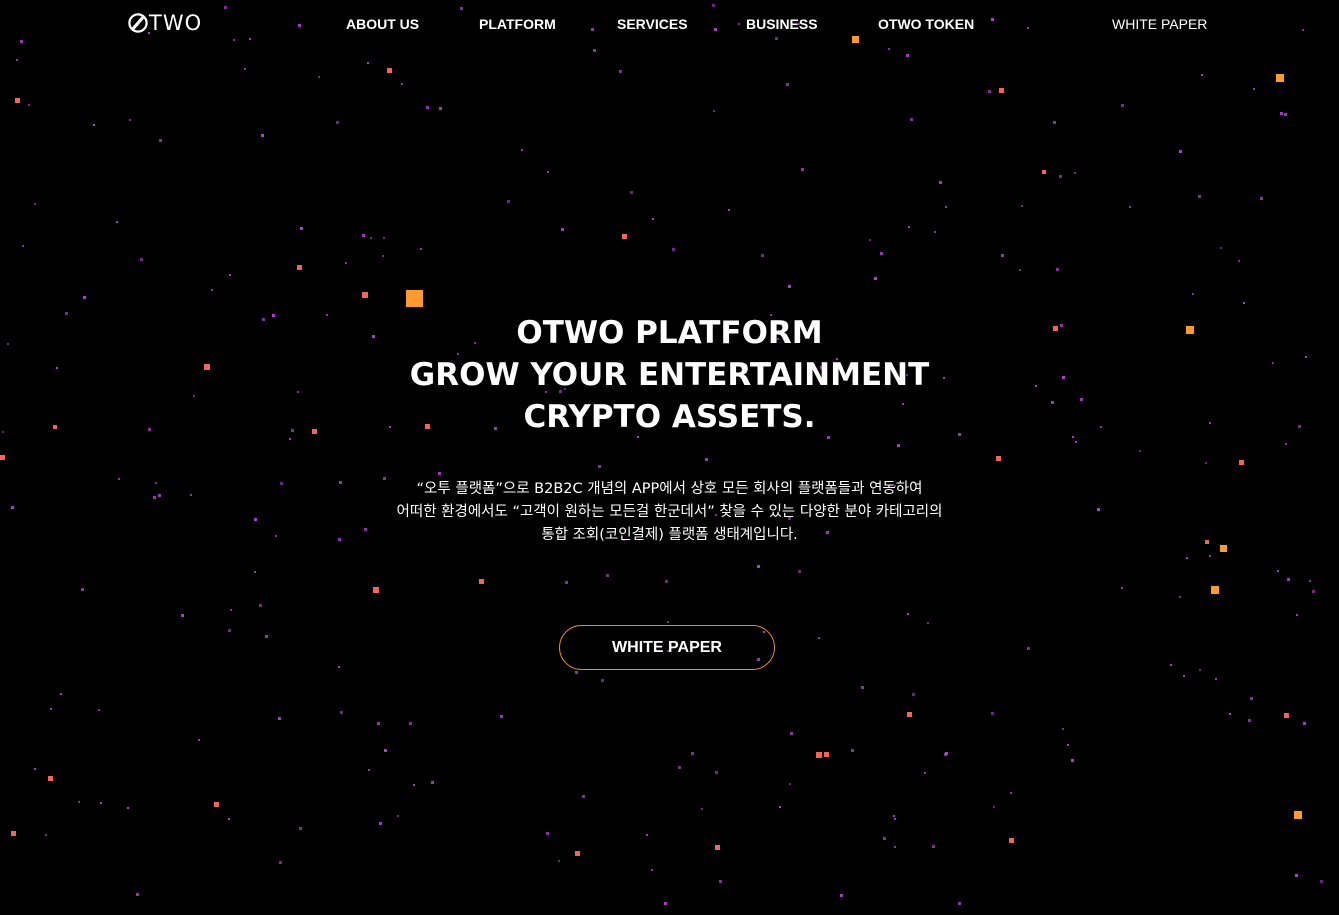 The width and height of the screenshot is (1339, 915). I want to click on nav-white-paper: WHITE PAPER, so click(1159, 24).